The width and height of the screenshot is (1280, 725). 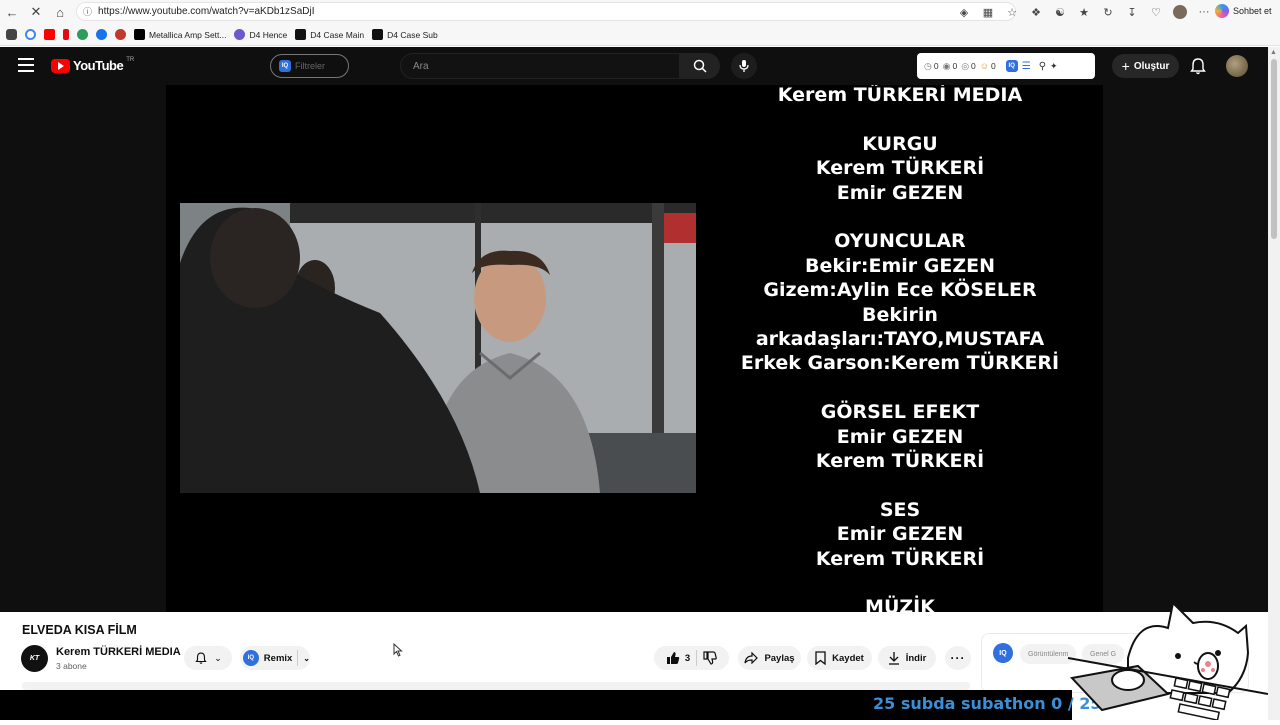 What do you see at coordinates (36, 12) in the screenshot?
I see `reload-stop-icon: ✕` at bounding box center [36, 12].